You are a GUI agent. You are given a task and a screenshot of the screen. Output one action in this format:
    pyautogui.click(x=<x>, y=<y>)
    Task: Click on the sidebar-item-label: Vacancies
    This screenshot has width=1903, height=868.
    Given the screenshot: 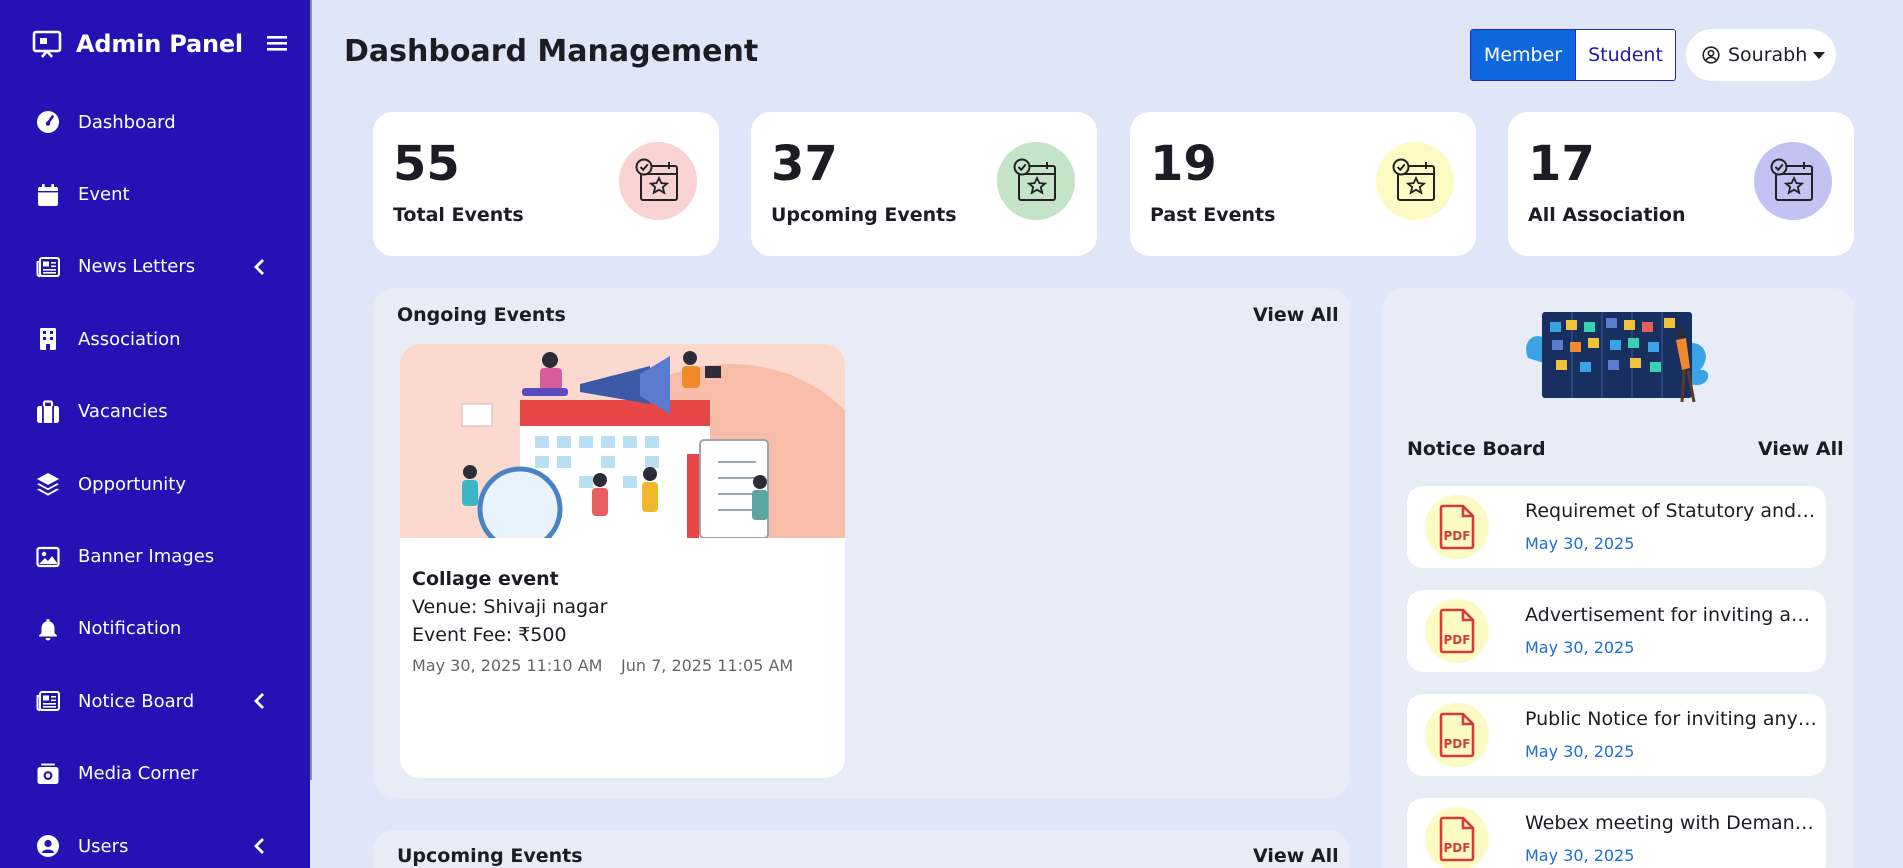 What is the action you would take?
    pyautogui.click(x=123, y=412)
    